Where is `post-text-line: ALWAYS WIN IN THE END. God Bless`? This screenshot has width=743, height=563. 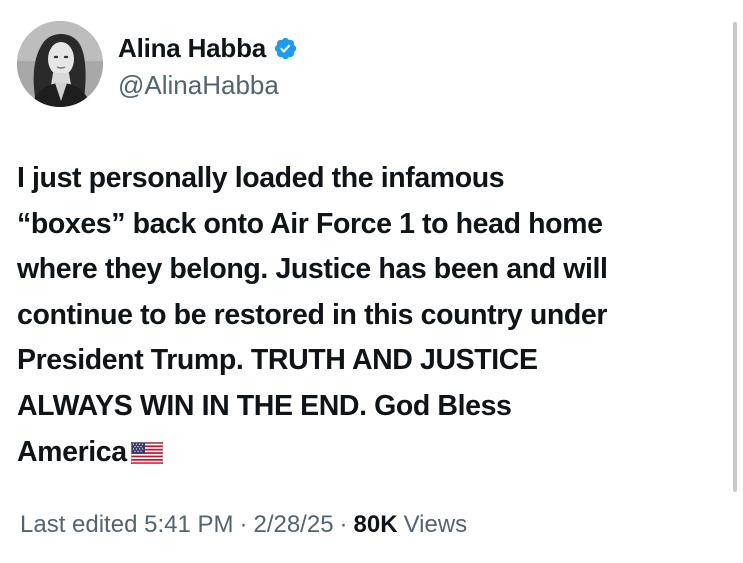
post-text-line: ALWAYS WIN IN THE END. God Bless is located at coordinates (264, 405).